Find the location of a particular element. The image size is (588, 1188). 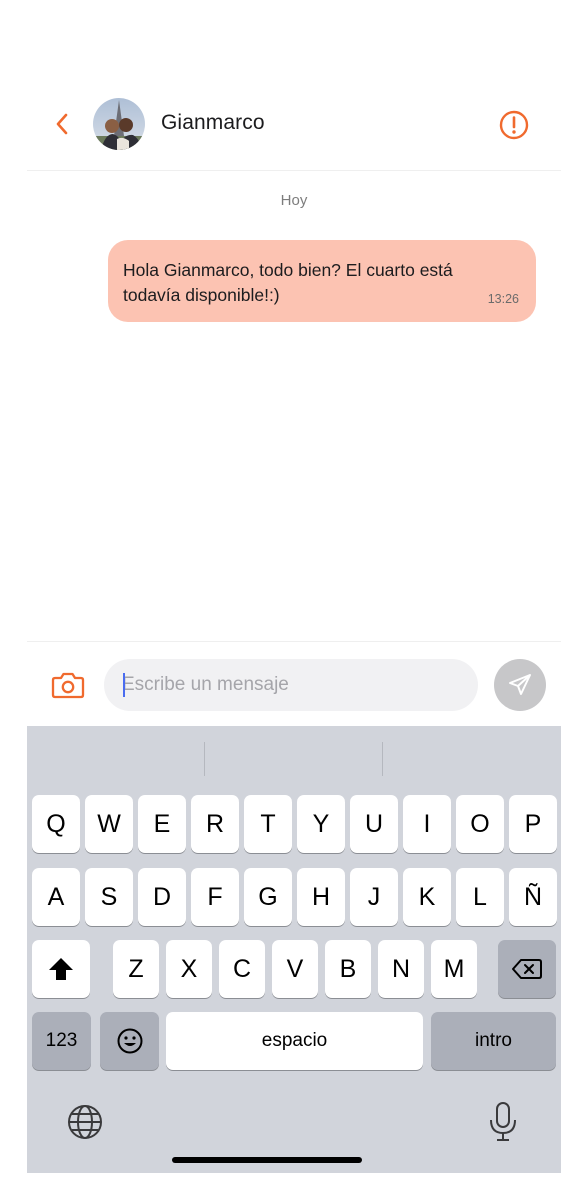

key-f: F is located at coordinates (215, 897).